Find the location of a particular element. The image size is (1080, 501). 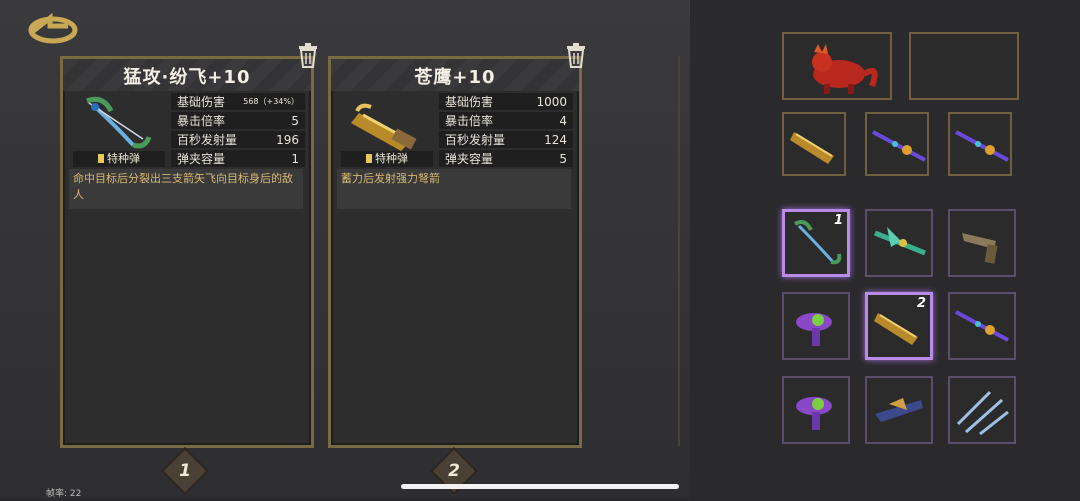

weapon-slot-crossbow is located at coordinates (814, 144).